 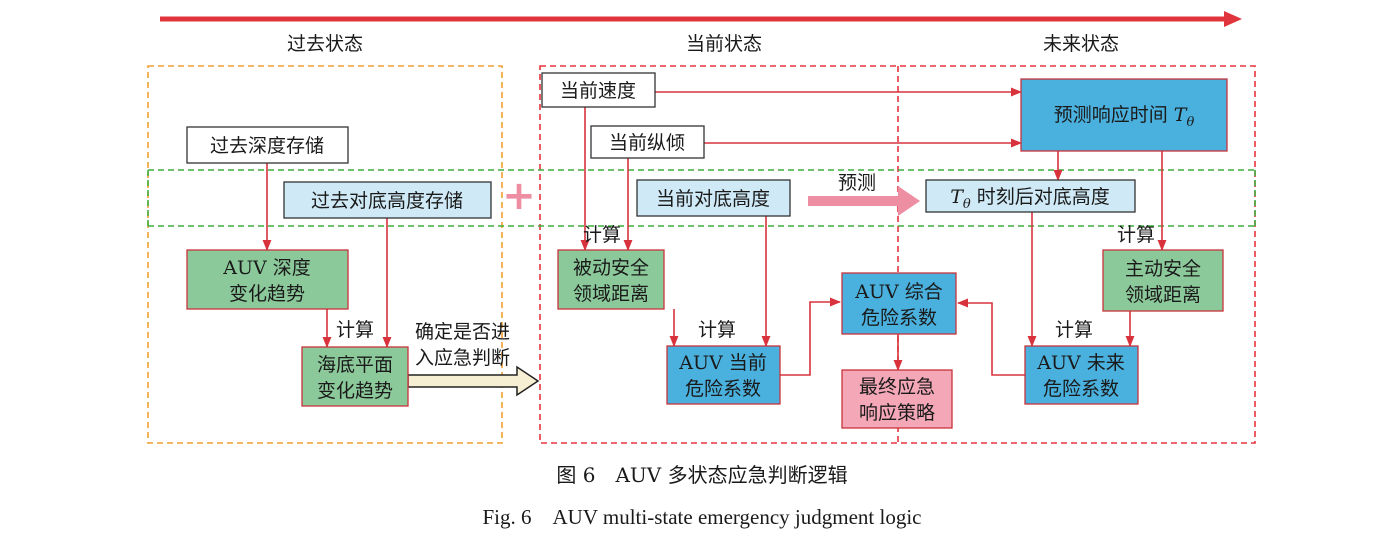 I want to click on box-active-safety: 主动安全 领域距离, so click(x=1163, y=280).